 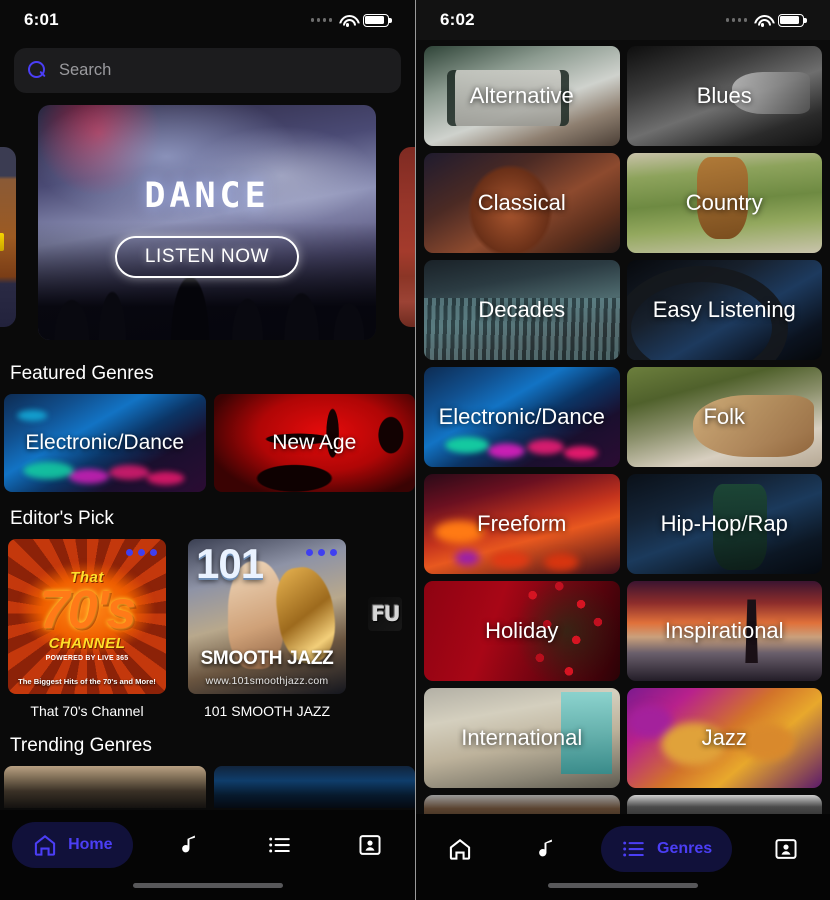 What do you see at coordinates (82, 373) in the screenshot?
I see `section-title-featured-genres: Featured Genres` at bounding box center [82, 373].